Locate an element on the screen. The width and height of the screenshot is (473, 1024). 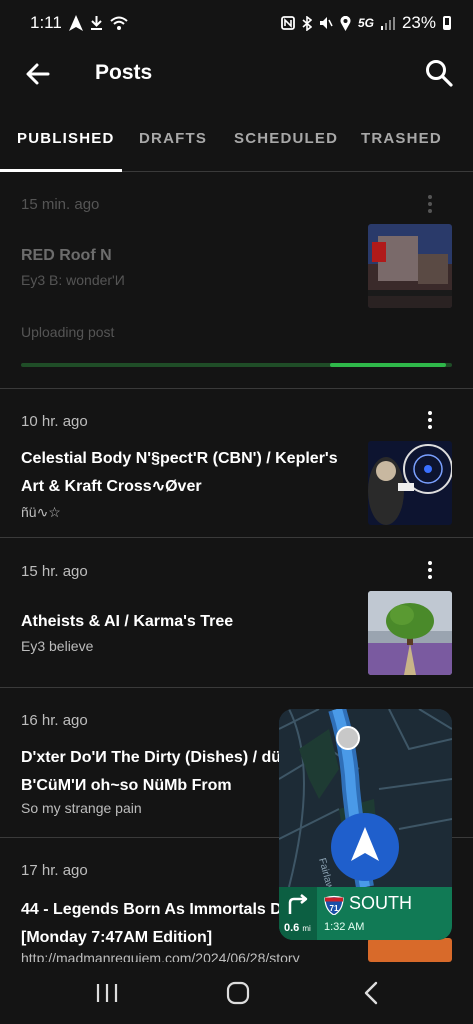
navigation-arrow-icon is located at coordinates (75, 23).